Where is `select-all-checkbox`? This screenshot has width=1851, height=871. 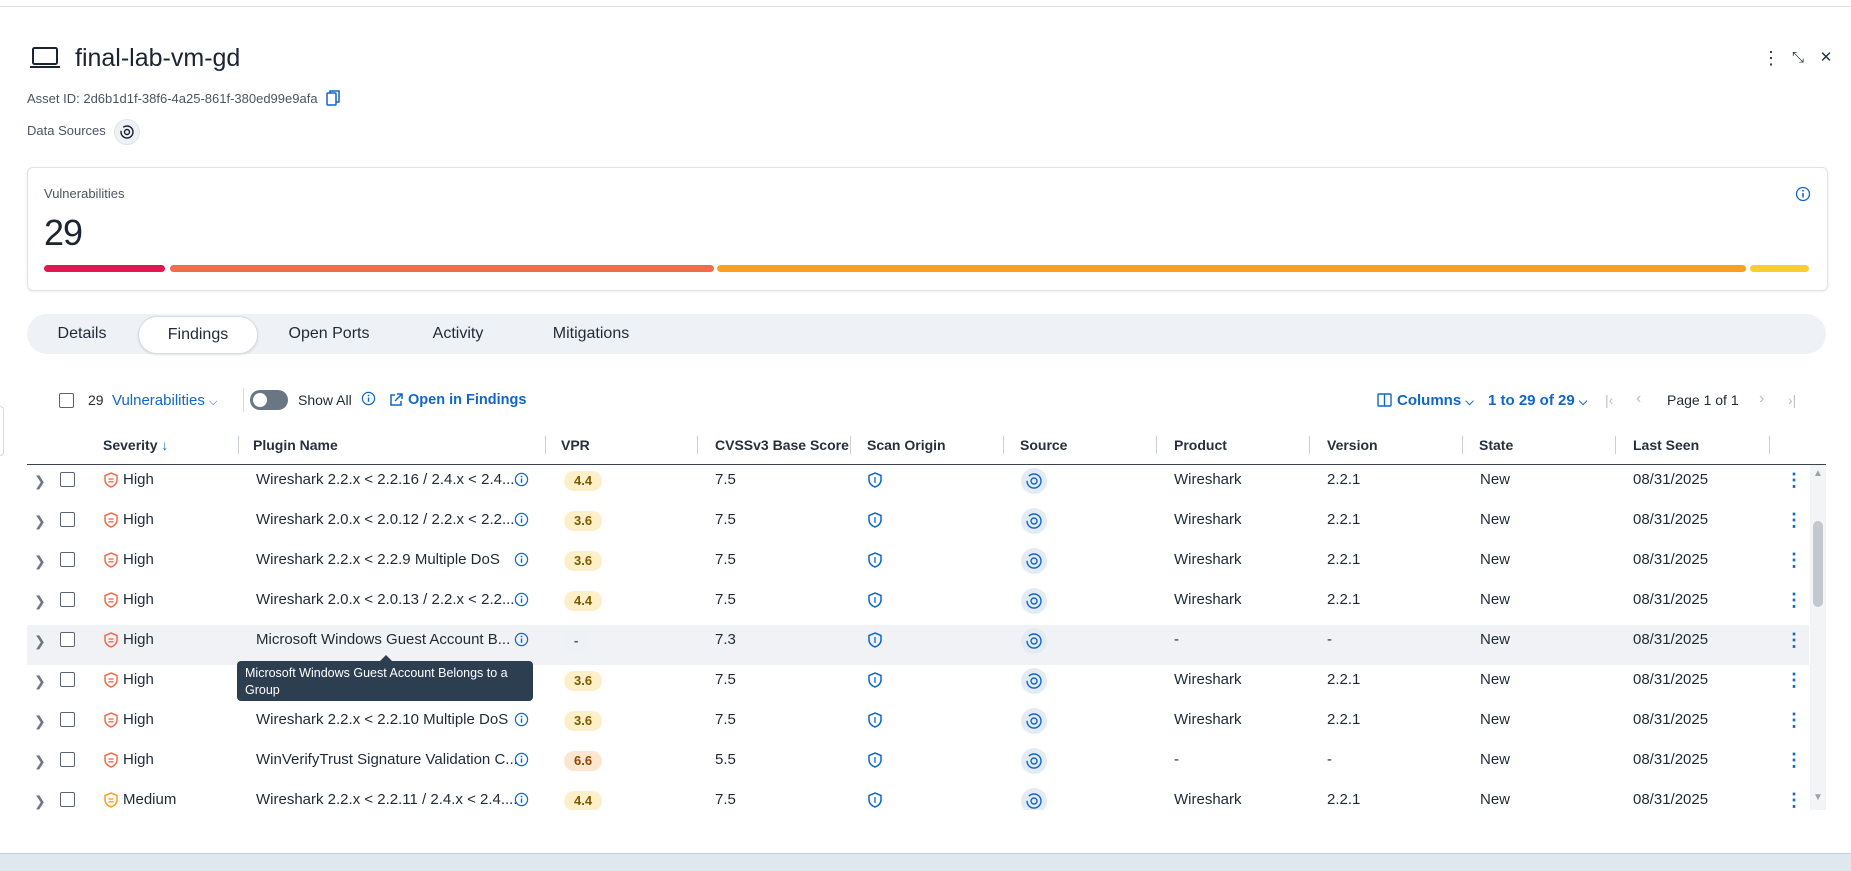
select-all-checkbox is located at coordinates (66, 400).